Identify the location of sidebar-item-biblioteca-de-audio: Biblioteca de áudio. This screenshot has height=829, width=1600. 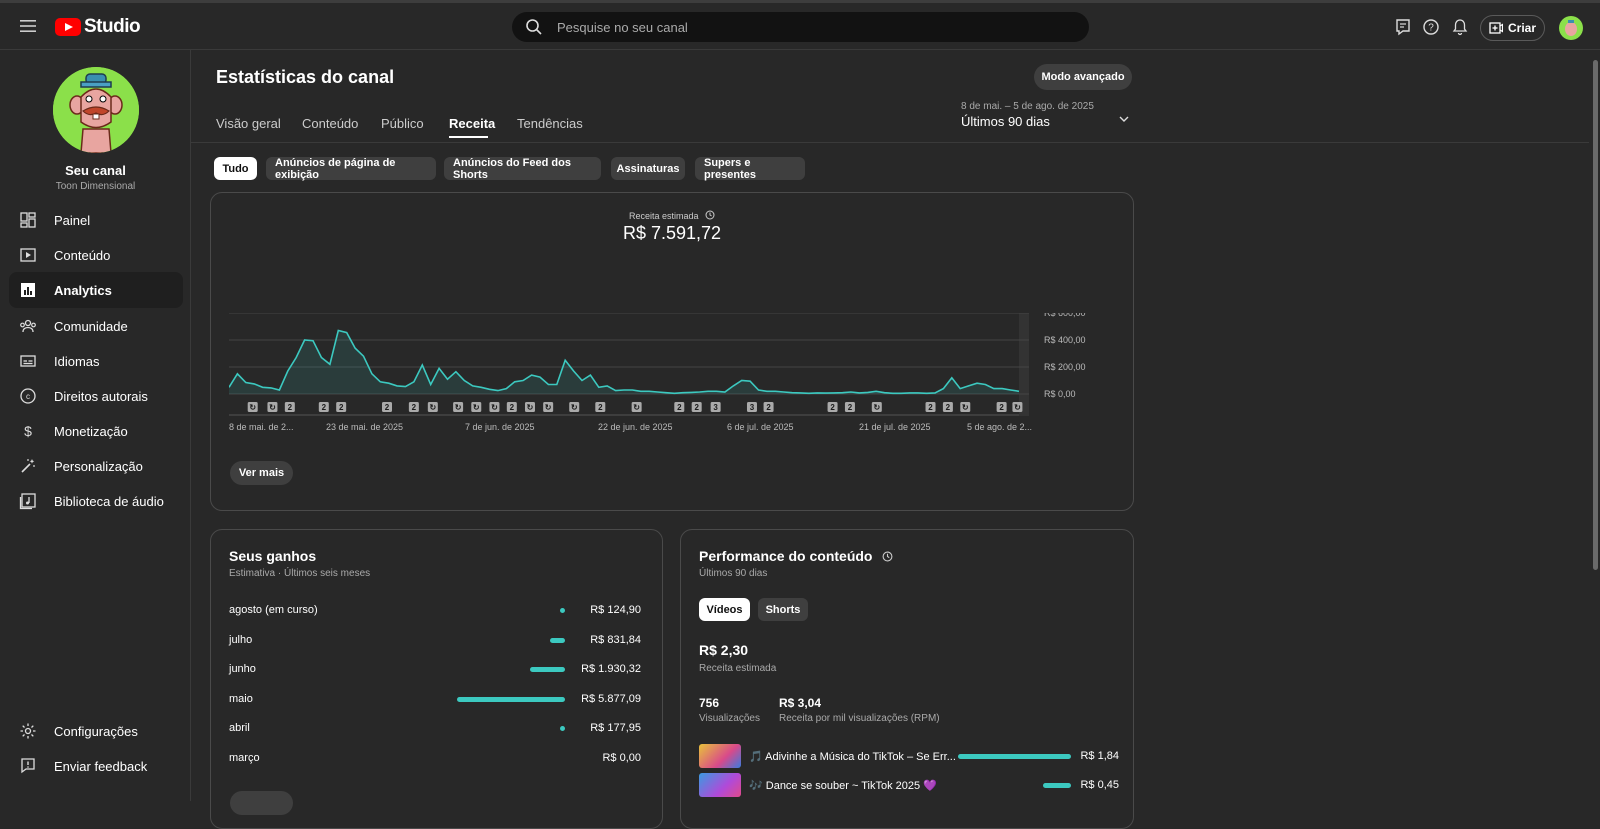
(96, 501).